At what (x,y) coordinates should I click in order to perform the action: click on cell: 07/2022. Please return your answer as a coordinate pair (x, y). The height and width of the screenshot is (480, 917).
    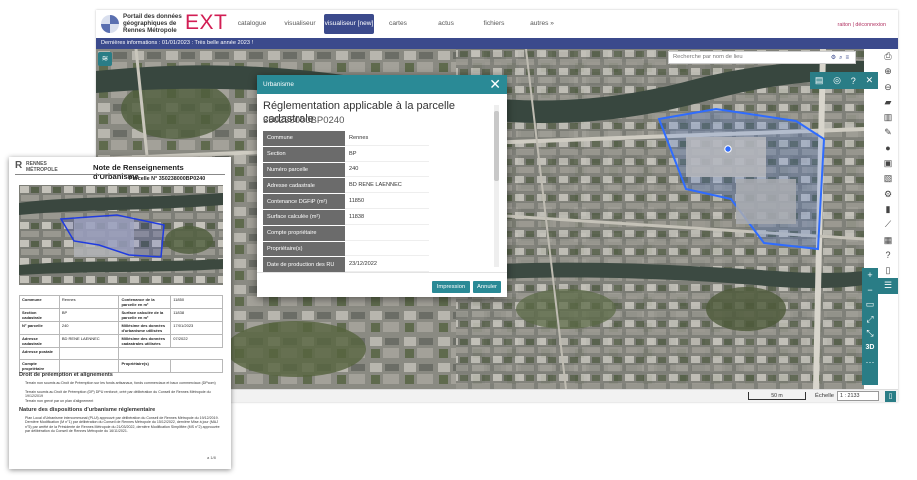
    Looking at the image, I should click on (196, 341).